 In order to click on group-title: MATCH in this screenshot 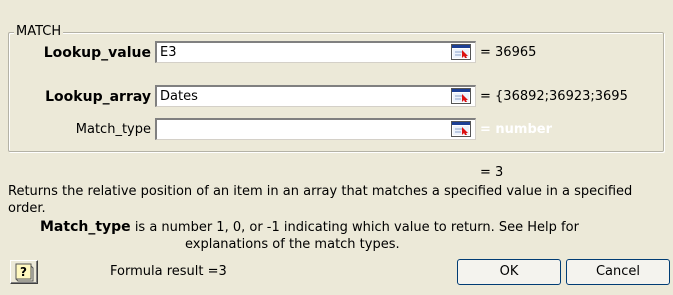, I will do `click(39, 31)`.